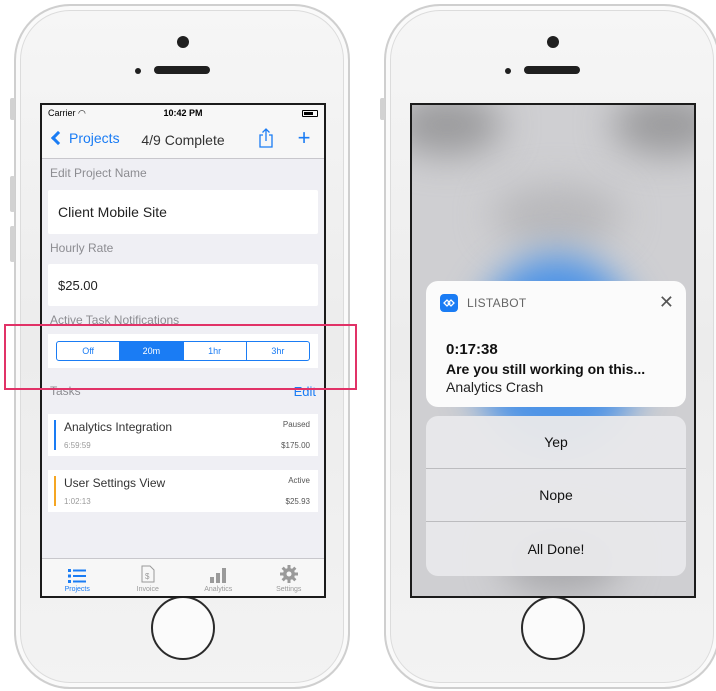  I want to click on task-amount: $25.93, so click(297, 501).